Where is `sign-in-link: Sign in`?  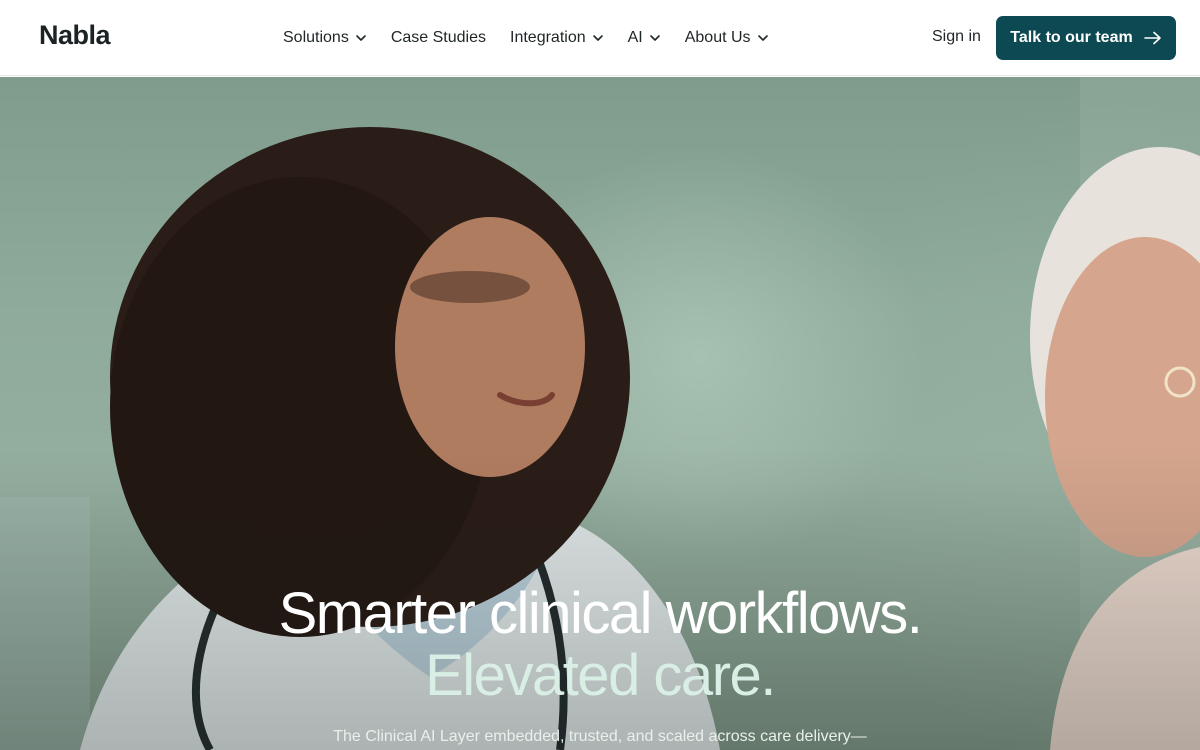
sign-in-link: Sign in is located at coordinates (956, 37).